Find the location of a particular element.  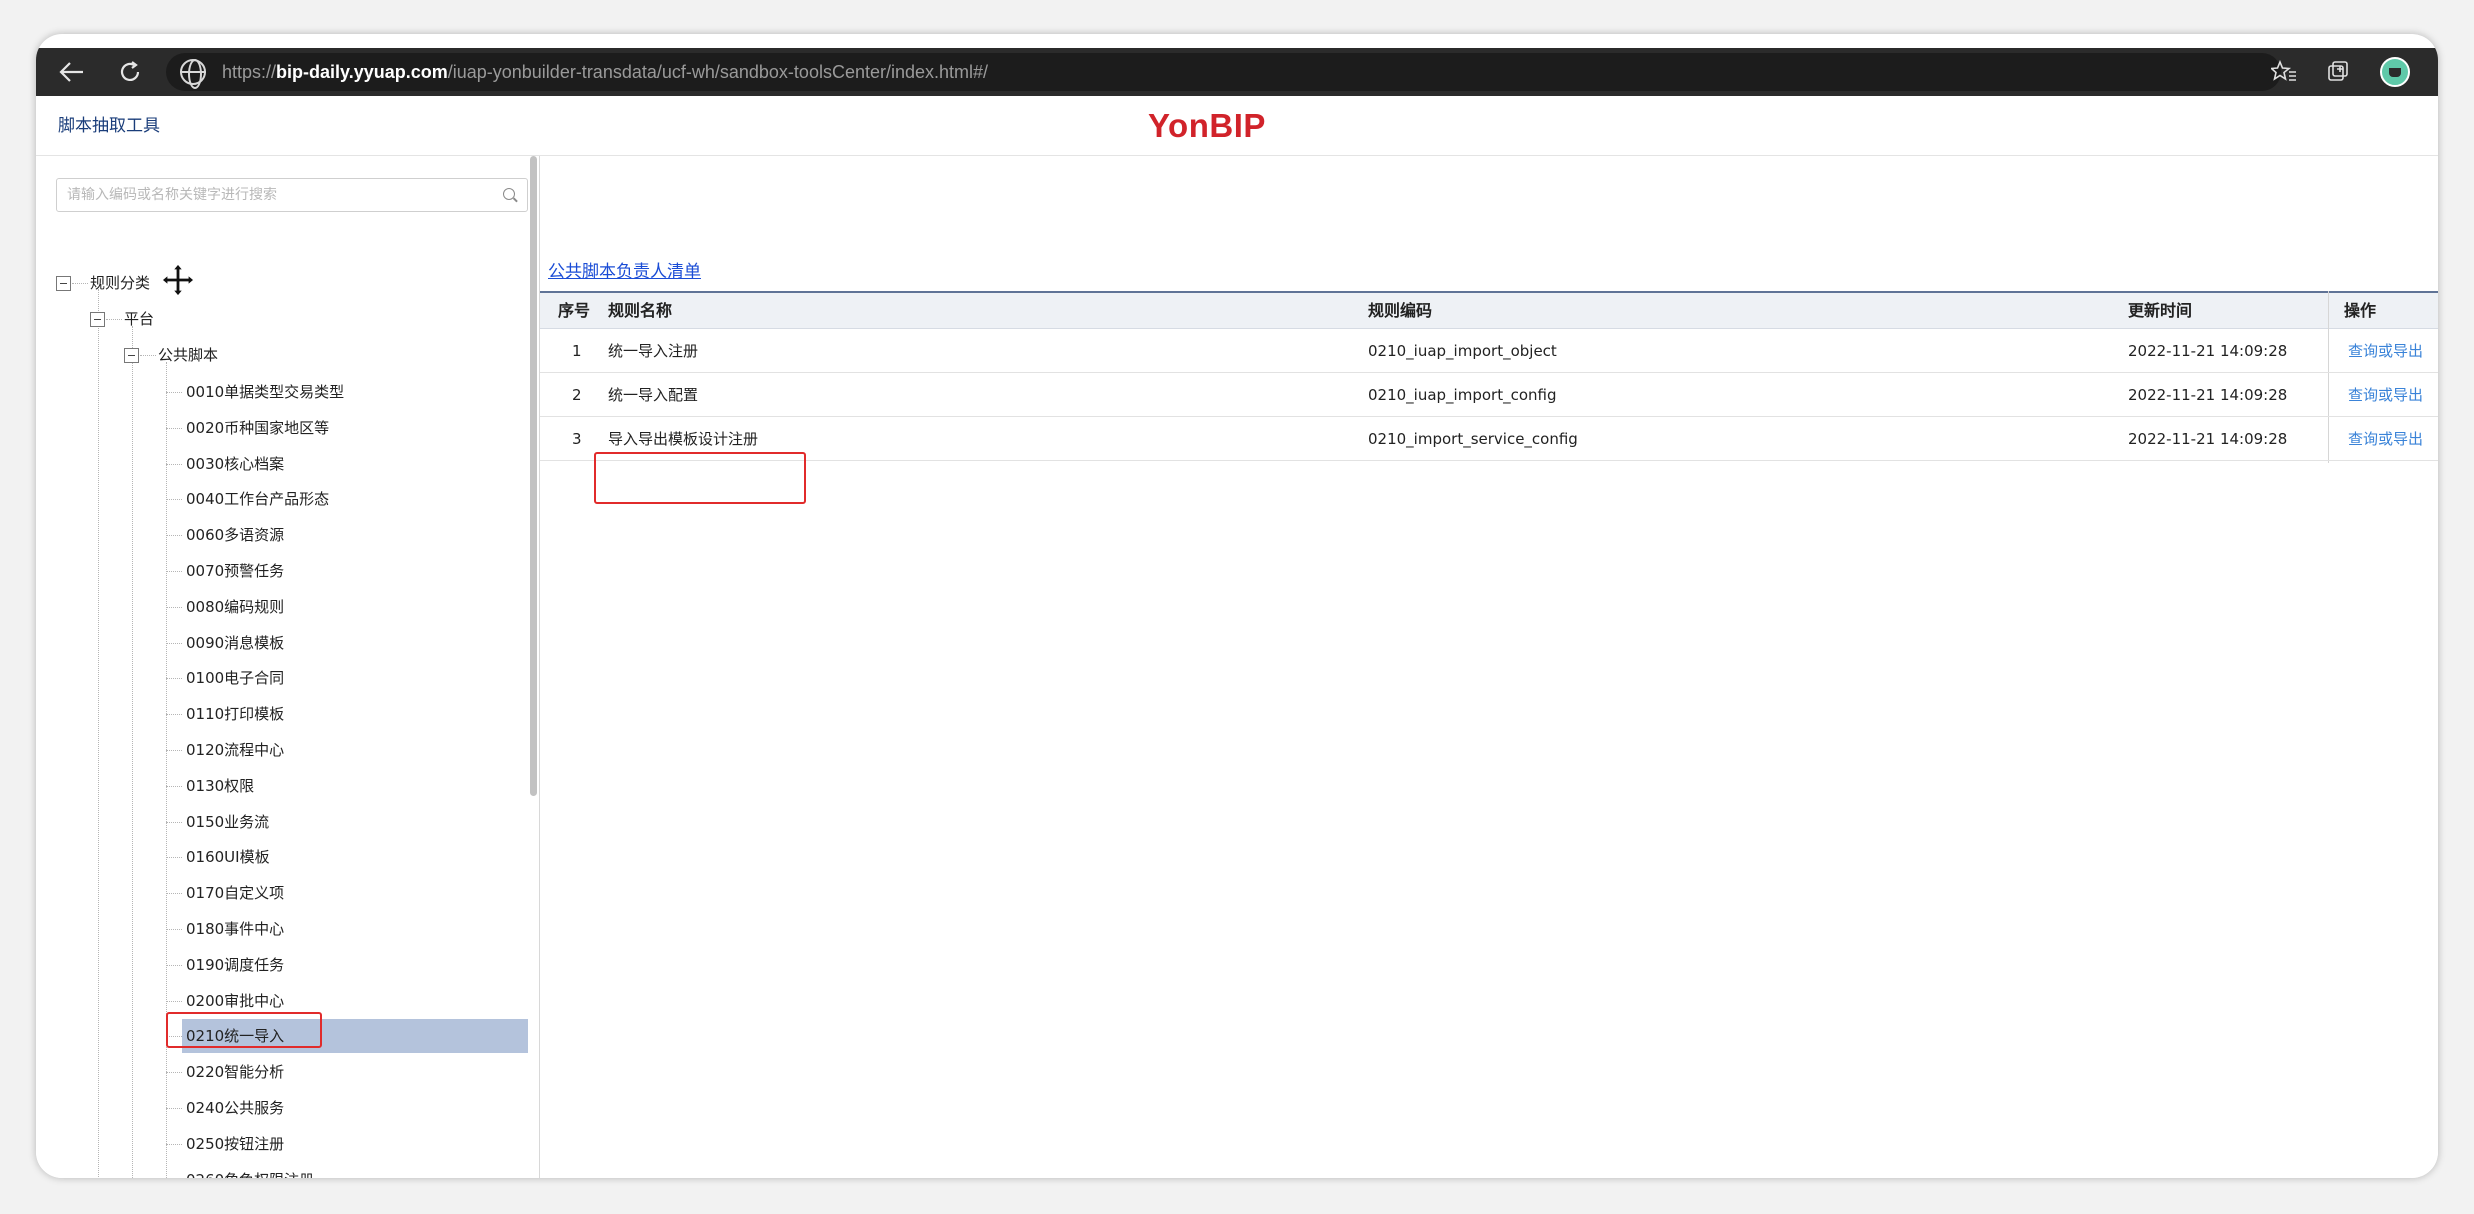

search-box is located at coordinates (292, 195).